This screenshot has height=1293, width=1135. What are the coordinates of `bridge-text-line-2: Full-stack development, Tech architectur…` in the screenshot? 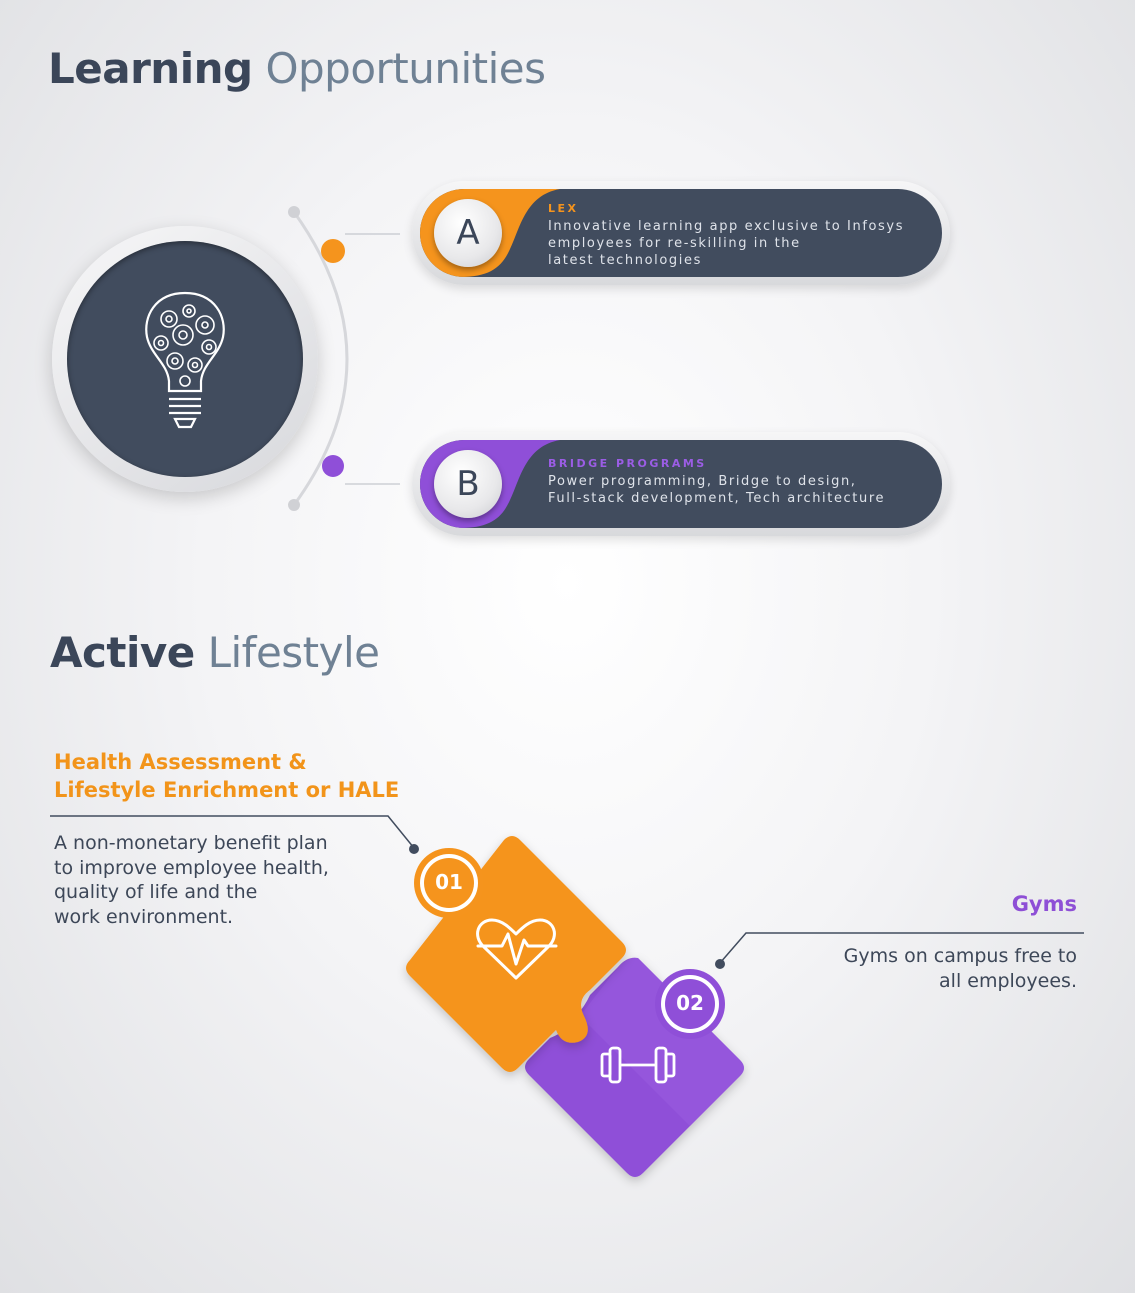 It's located at (717, 498).